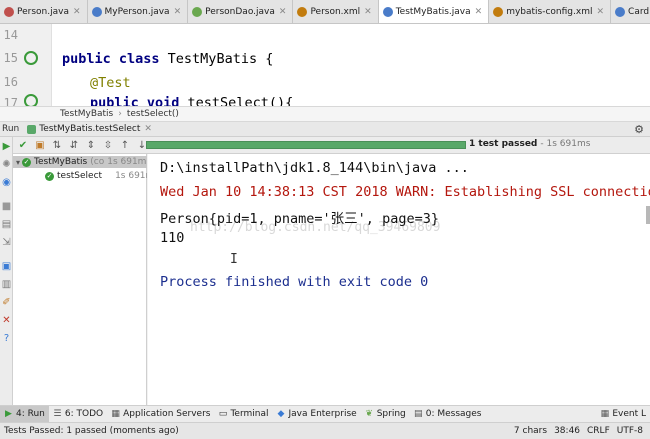  I want to click on editor-tab-label: Card.java, so click(639, 12).